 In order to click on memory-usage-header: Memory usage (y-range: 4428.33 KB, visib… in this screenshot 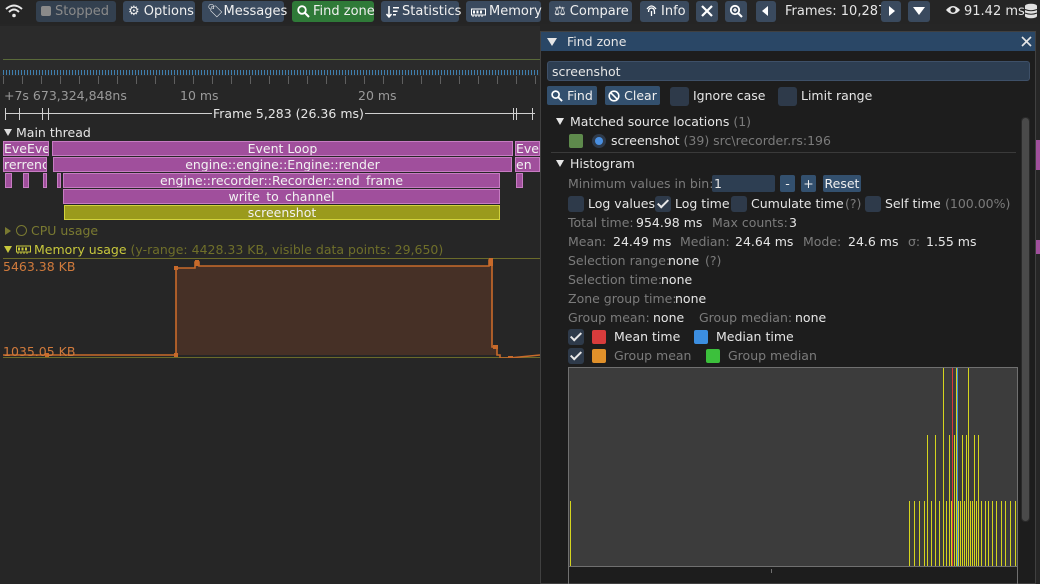, I will do `click(223, 249)`.